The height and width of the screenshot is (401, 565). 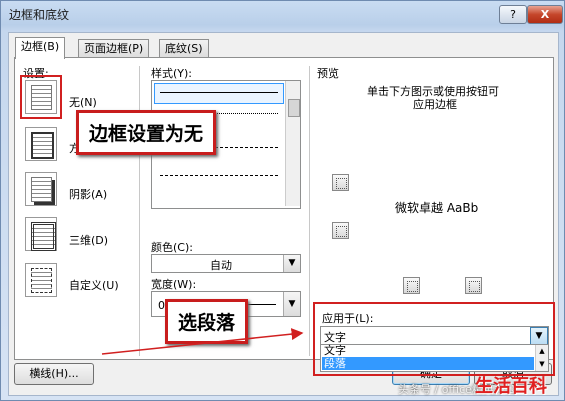 I want to click on highlight-apply-to, so click(x=434, y=339).